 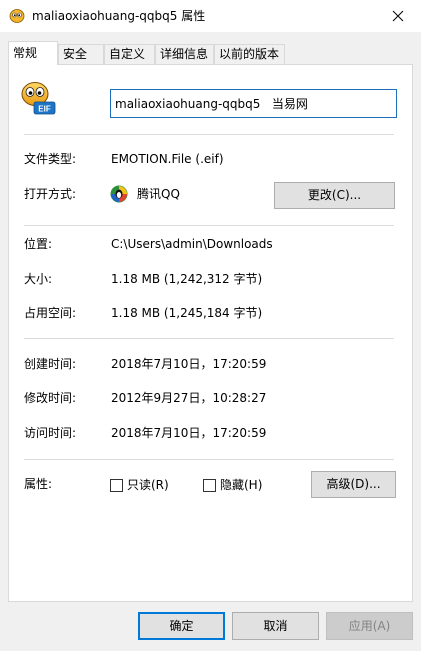 I want to click on eif-file-icon: EIF, so click(x=38, y=98).